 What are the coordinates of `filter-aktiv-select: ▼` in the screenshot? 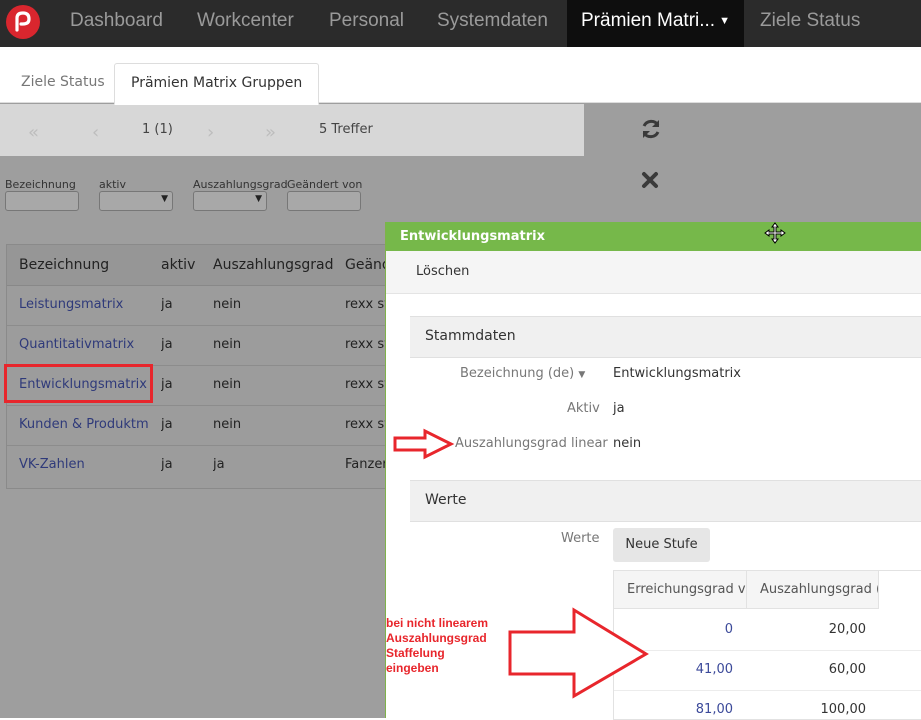 It's located at (136, 201).